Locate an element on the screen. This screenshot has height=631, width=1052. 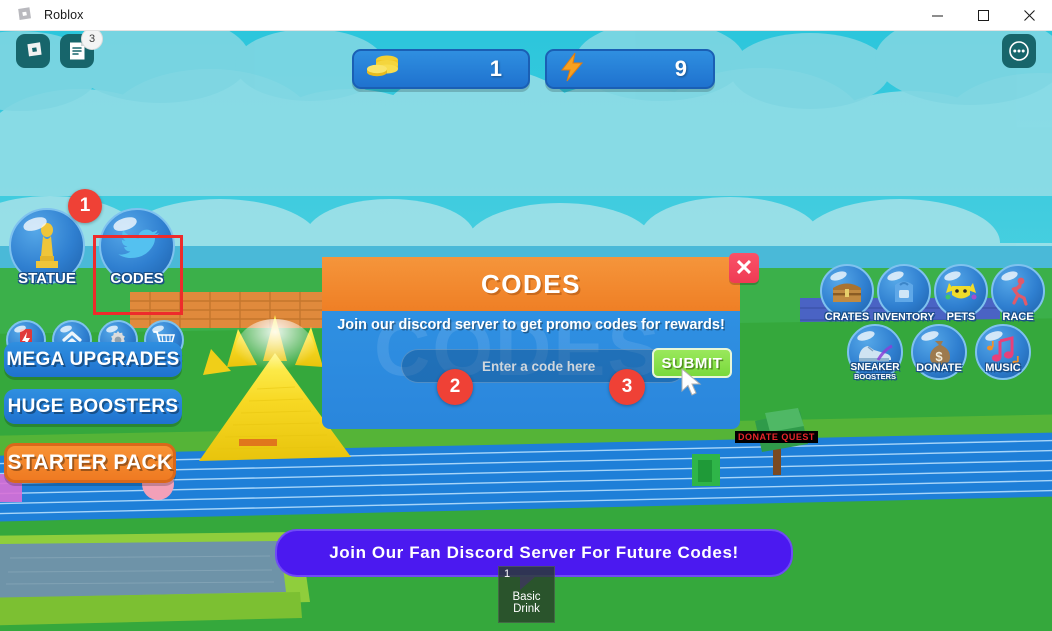
starter-pack-button: STARTER PACK is located at coordinates (90, 463).